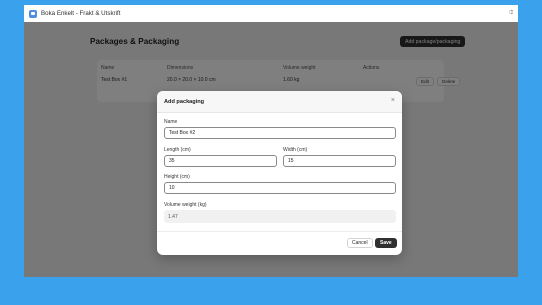 This screenshot has width=542, height=305. What do you see at coordinates (279, 102) in the screenshot?
I see `dialog-header: Add packaging ×` at bounding box center [279, 102].